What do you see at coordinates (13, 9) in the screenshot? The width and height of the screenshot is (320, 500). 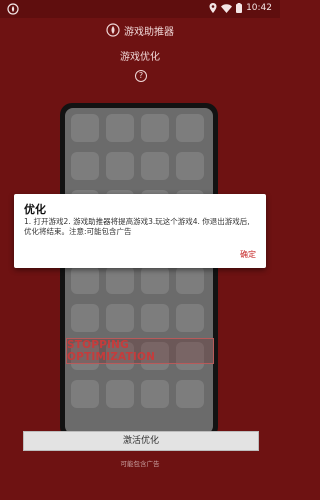 I see `app-notification-icon` at bounding box center [13, 9].